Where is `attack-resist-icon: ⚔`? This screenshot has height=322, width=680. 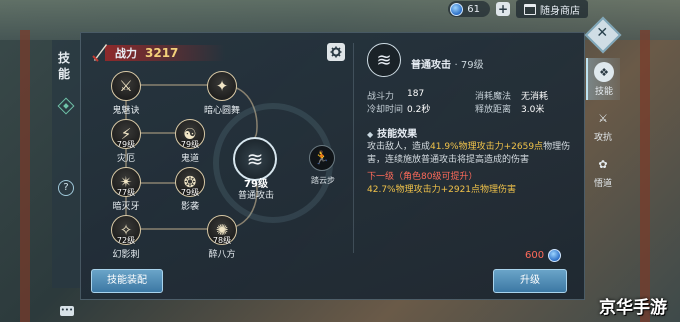
attack-resist-icon: ⚔ is located at coordinates (603, 118).